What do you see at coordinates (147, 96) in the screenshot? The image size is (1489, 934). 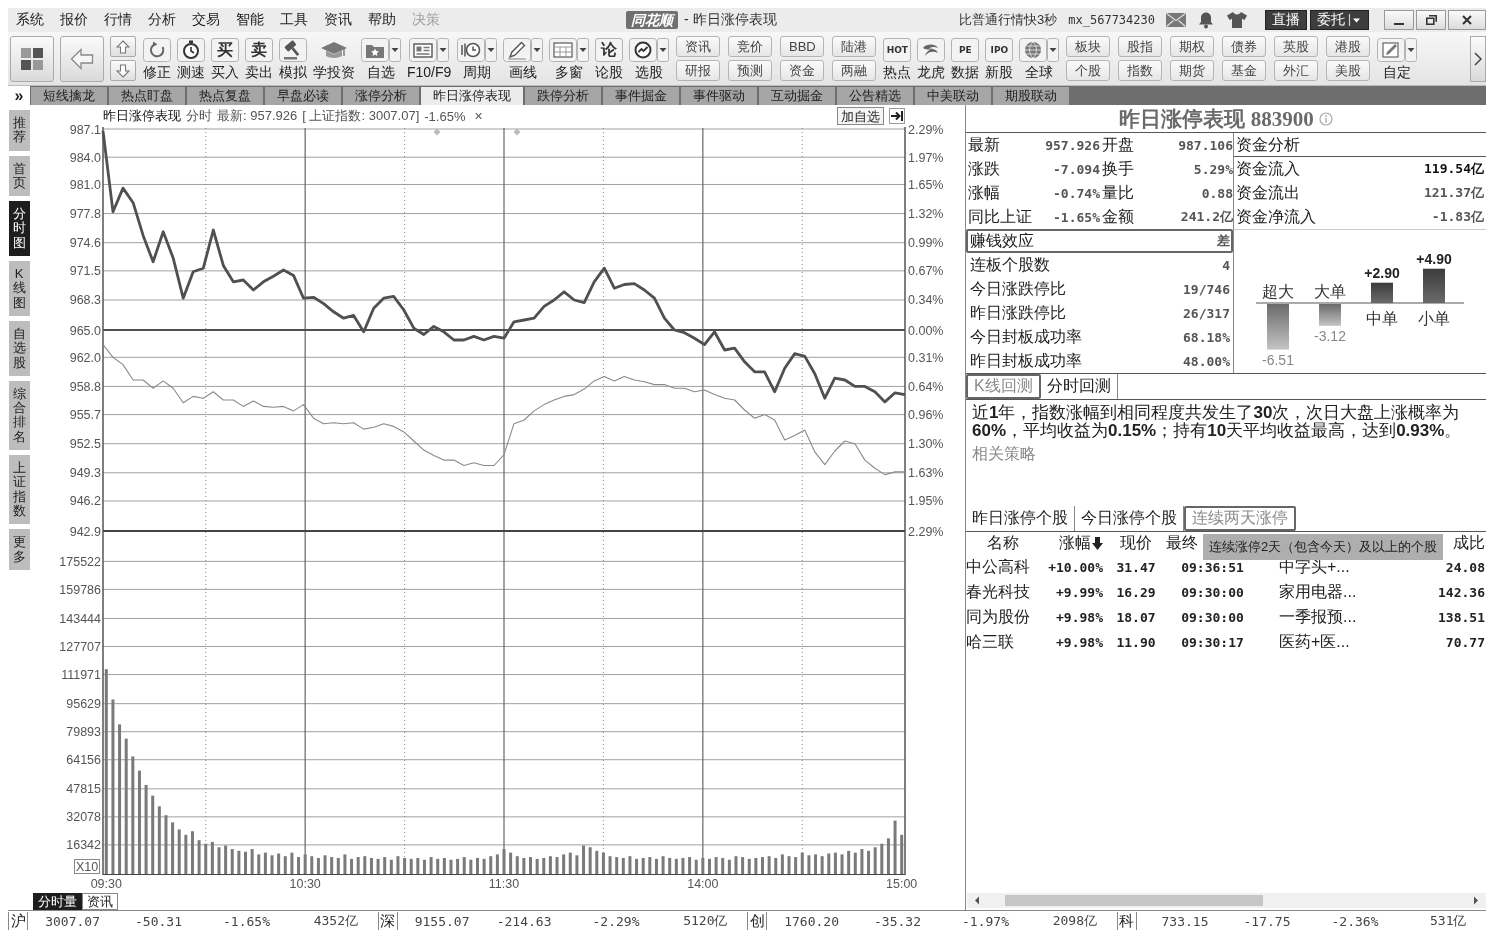 I see `tab: 热点盯盘` at bounding box center [147, 96].